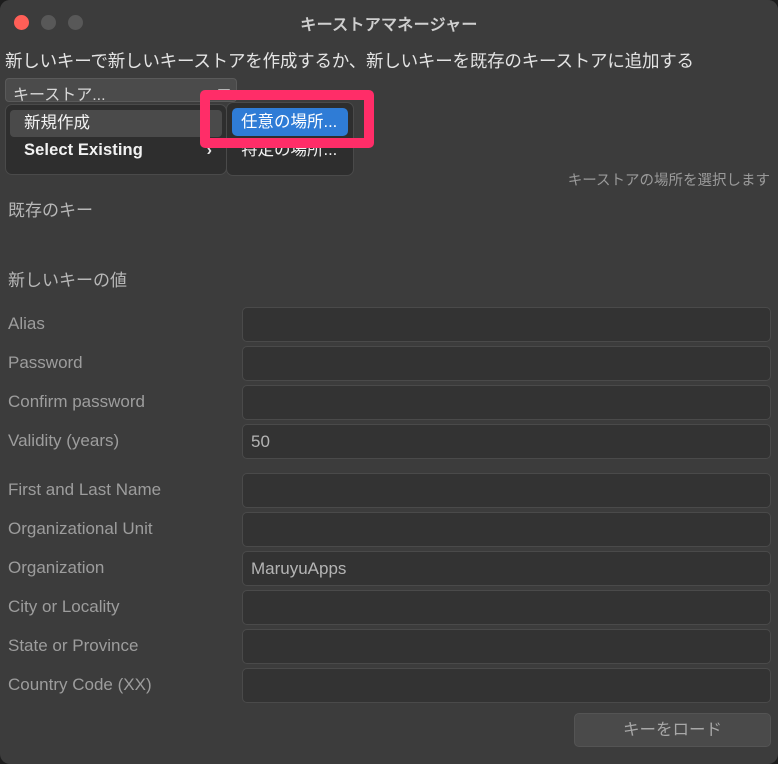 This screenshot has width=778, height=764. Describe the element at coordinates (85, 489) in the screenshot. I see `form-field-label: First and Last Name` at that location.